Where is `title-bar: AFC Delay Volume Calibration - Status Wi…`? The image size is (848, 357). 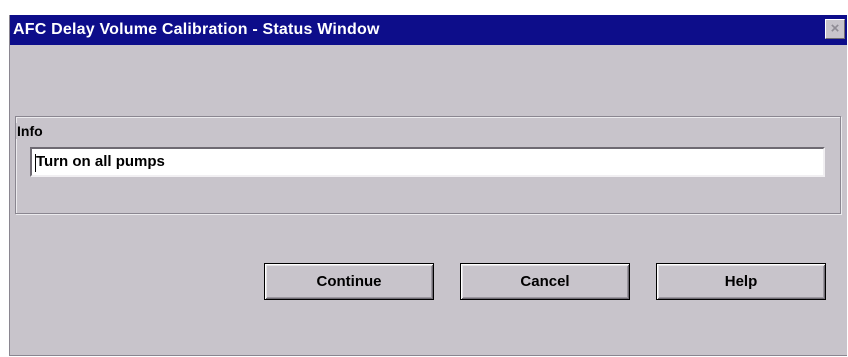
title-bar: AFC Delay Volume Calibration - Status Wi… is located at coordinates (428, 30).